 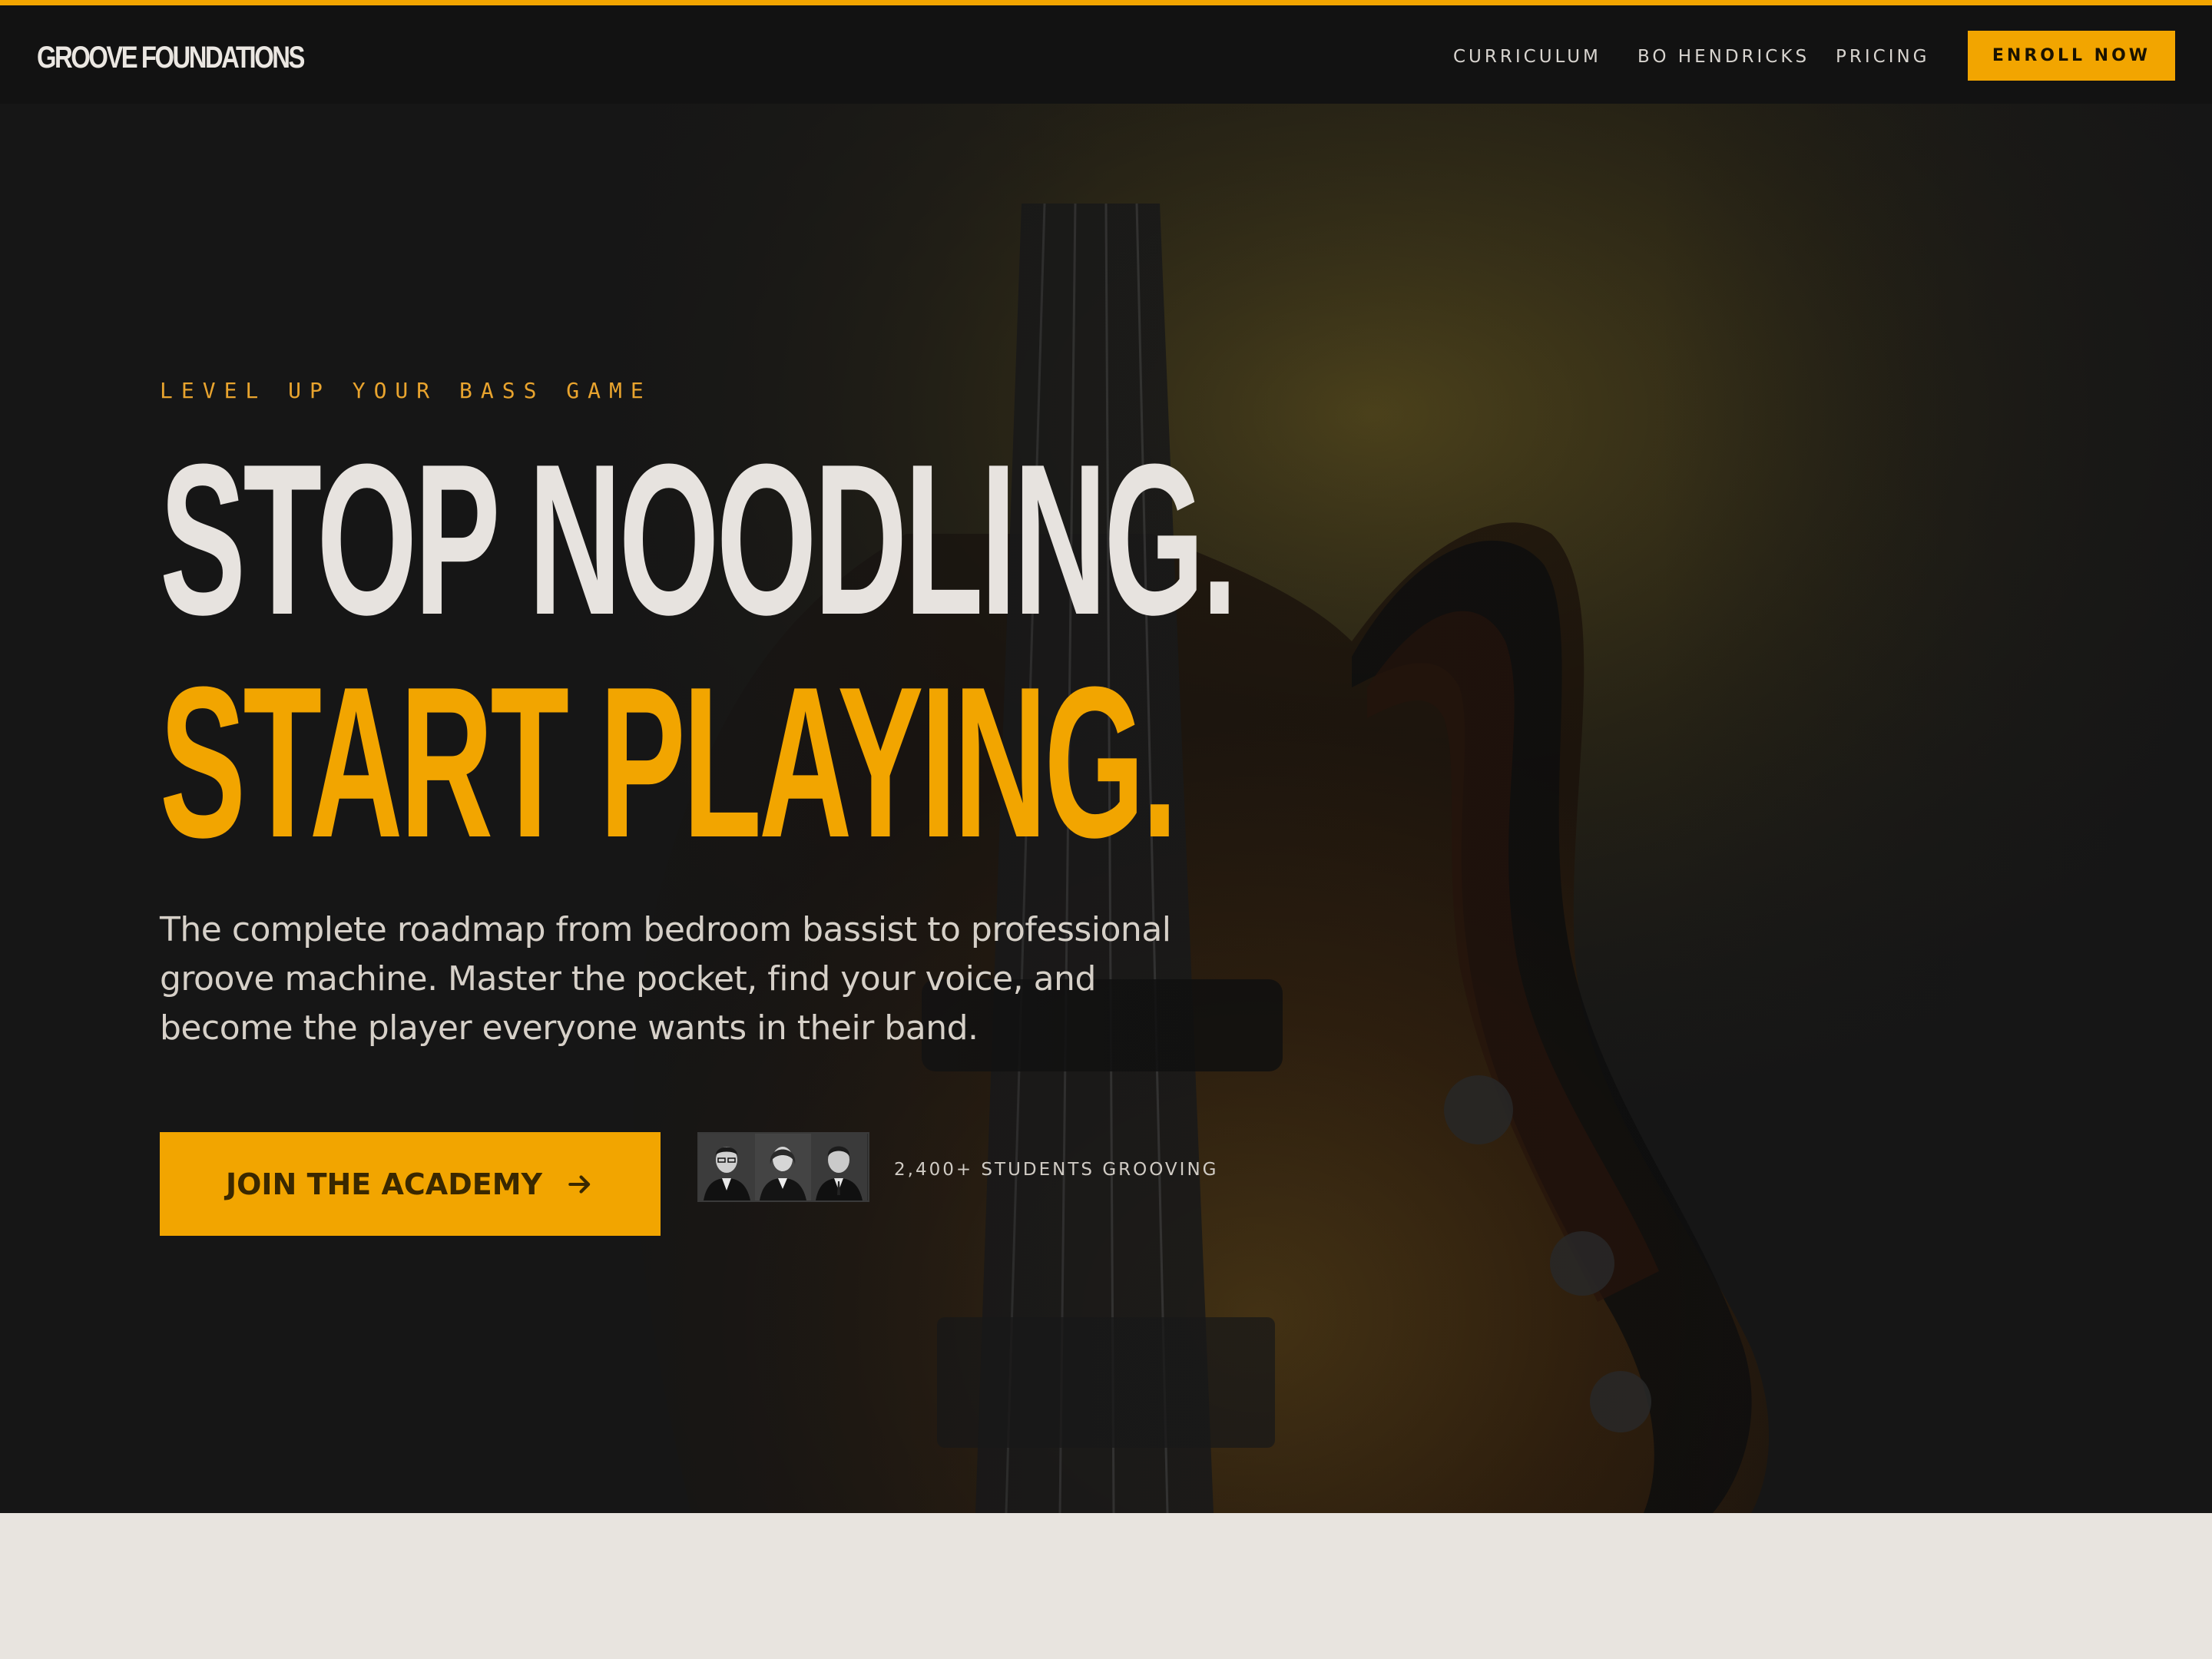 I want to click on student-avatars, so click(x=783, y=1167).